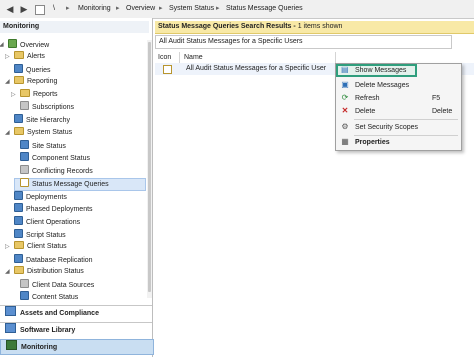  Describe the element at coordinates (25, 57) in the screenshot. I see `tree-item-alerts: ▷ Alerts` at that location.